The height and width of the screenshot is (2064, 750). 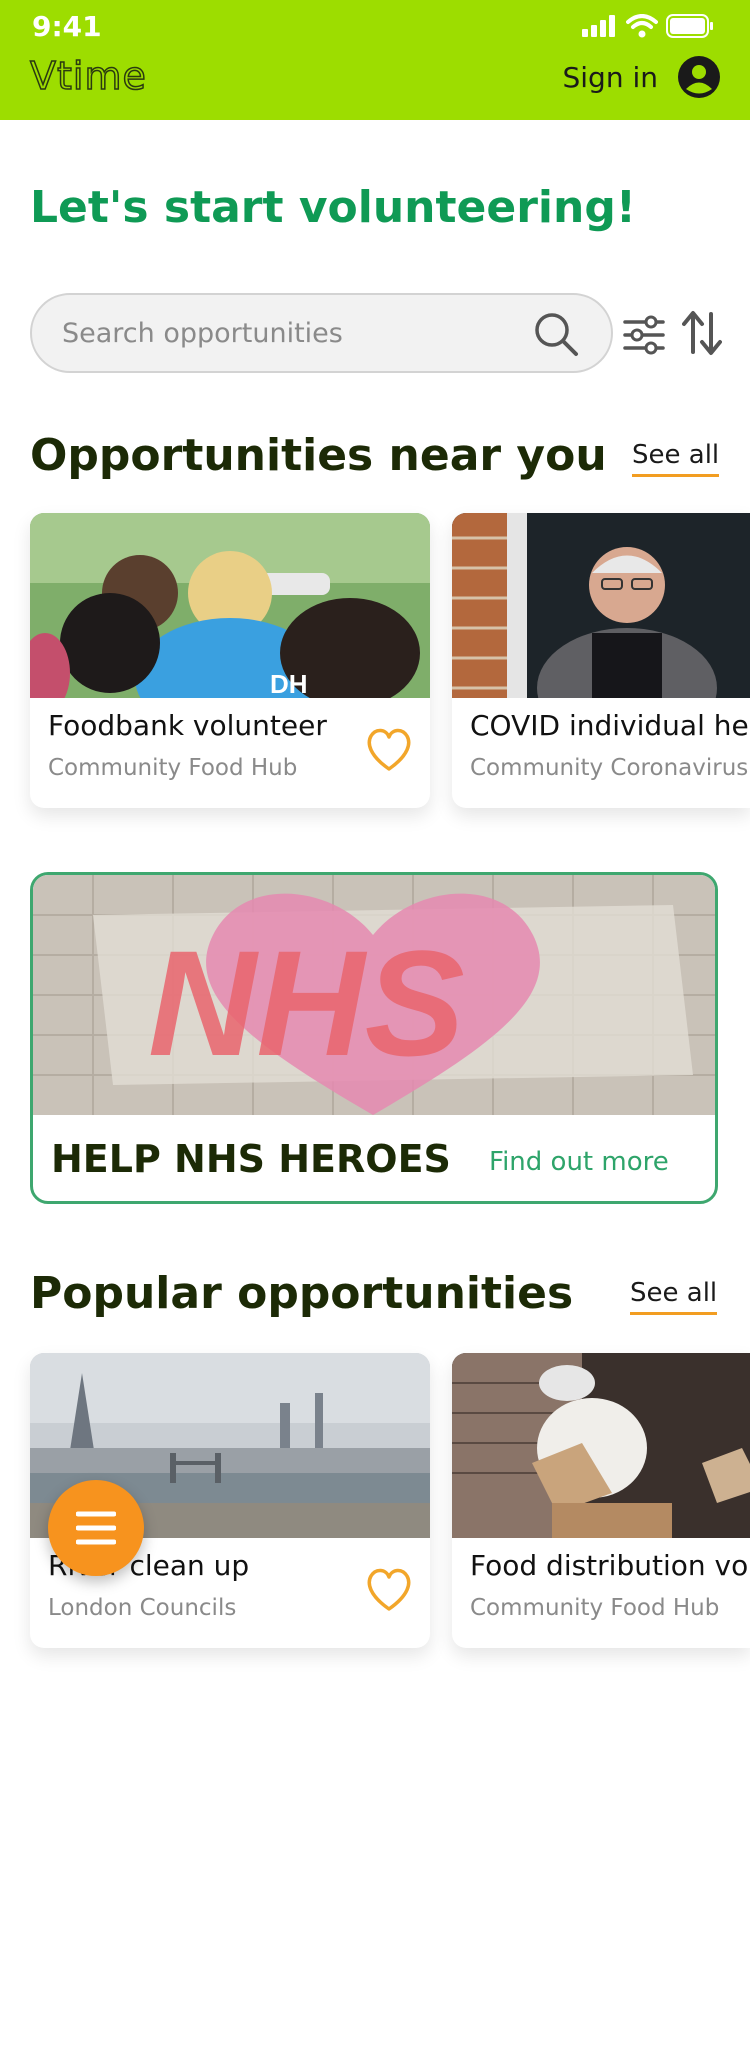 I want to click on banner-image: NHS, so click(x=374, y=995).